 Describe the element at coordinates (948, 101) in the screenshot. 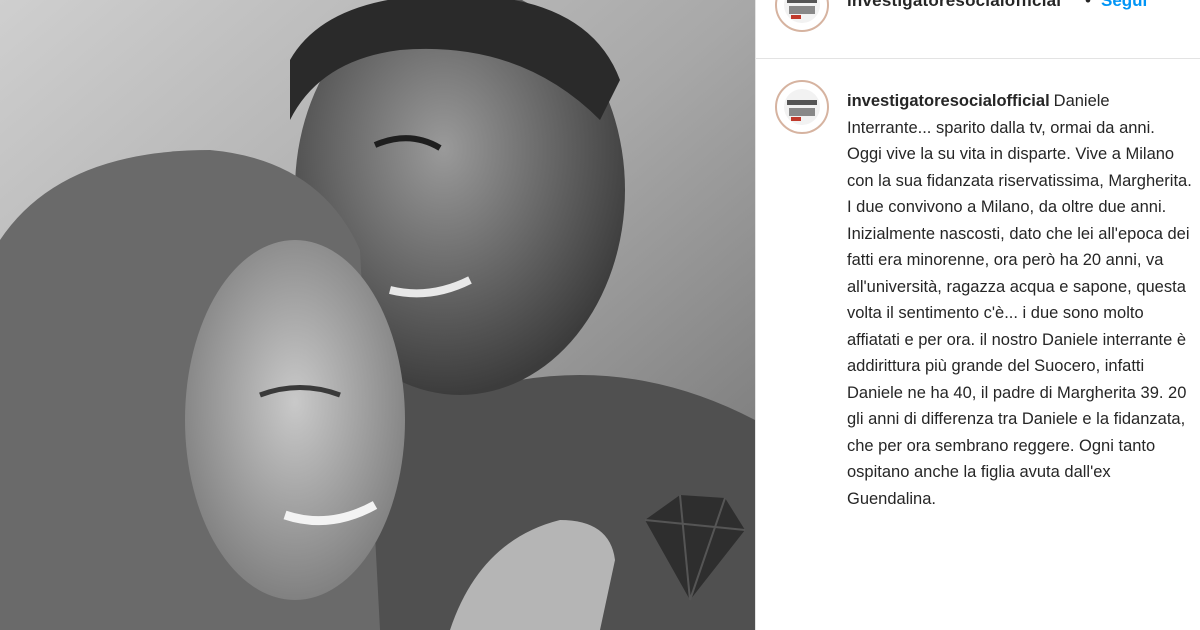

I see `caption-username: investigatoresocialofficial` at that location.